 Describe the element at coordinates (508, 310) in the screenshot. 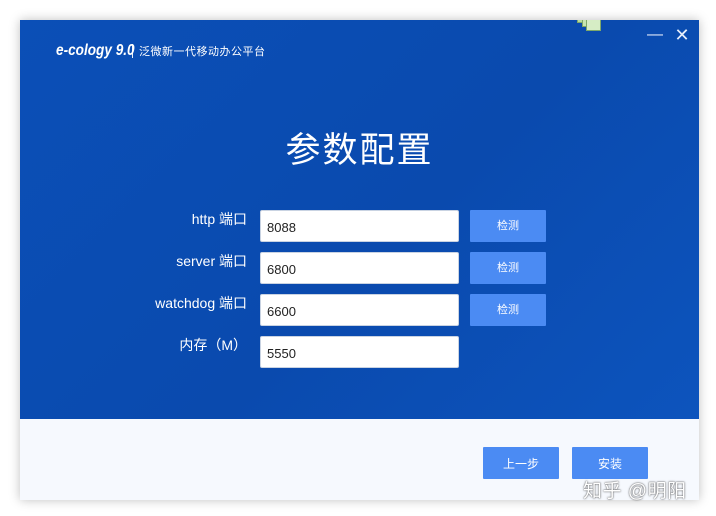

I see `watchdog-port-check-button: 检测` at that location.